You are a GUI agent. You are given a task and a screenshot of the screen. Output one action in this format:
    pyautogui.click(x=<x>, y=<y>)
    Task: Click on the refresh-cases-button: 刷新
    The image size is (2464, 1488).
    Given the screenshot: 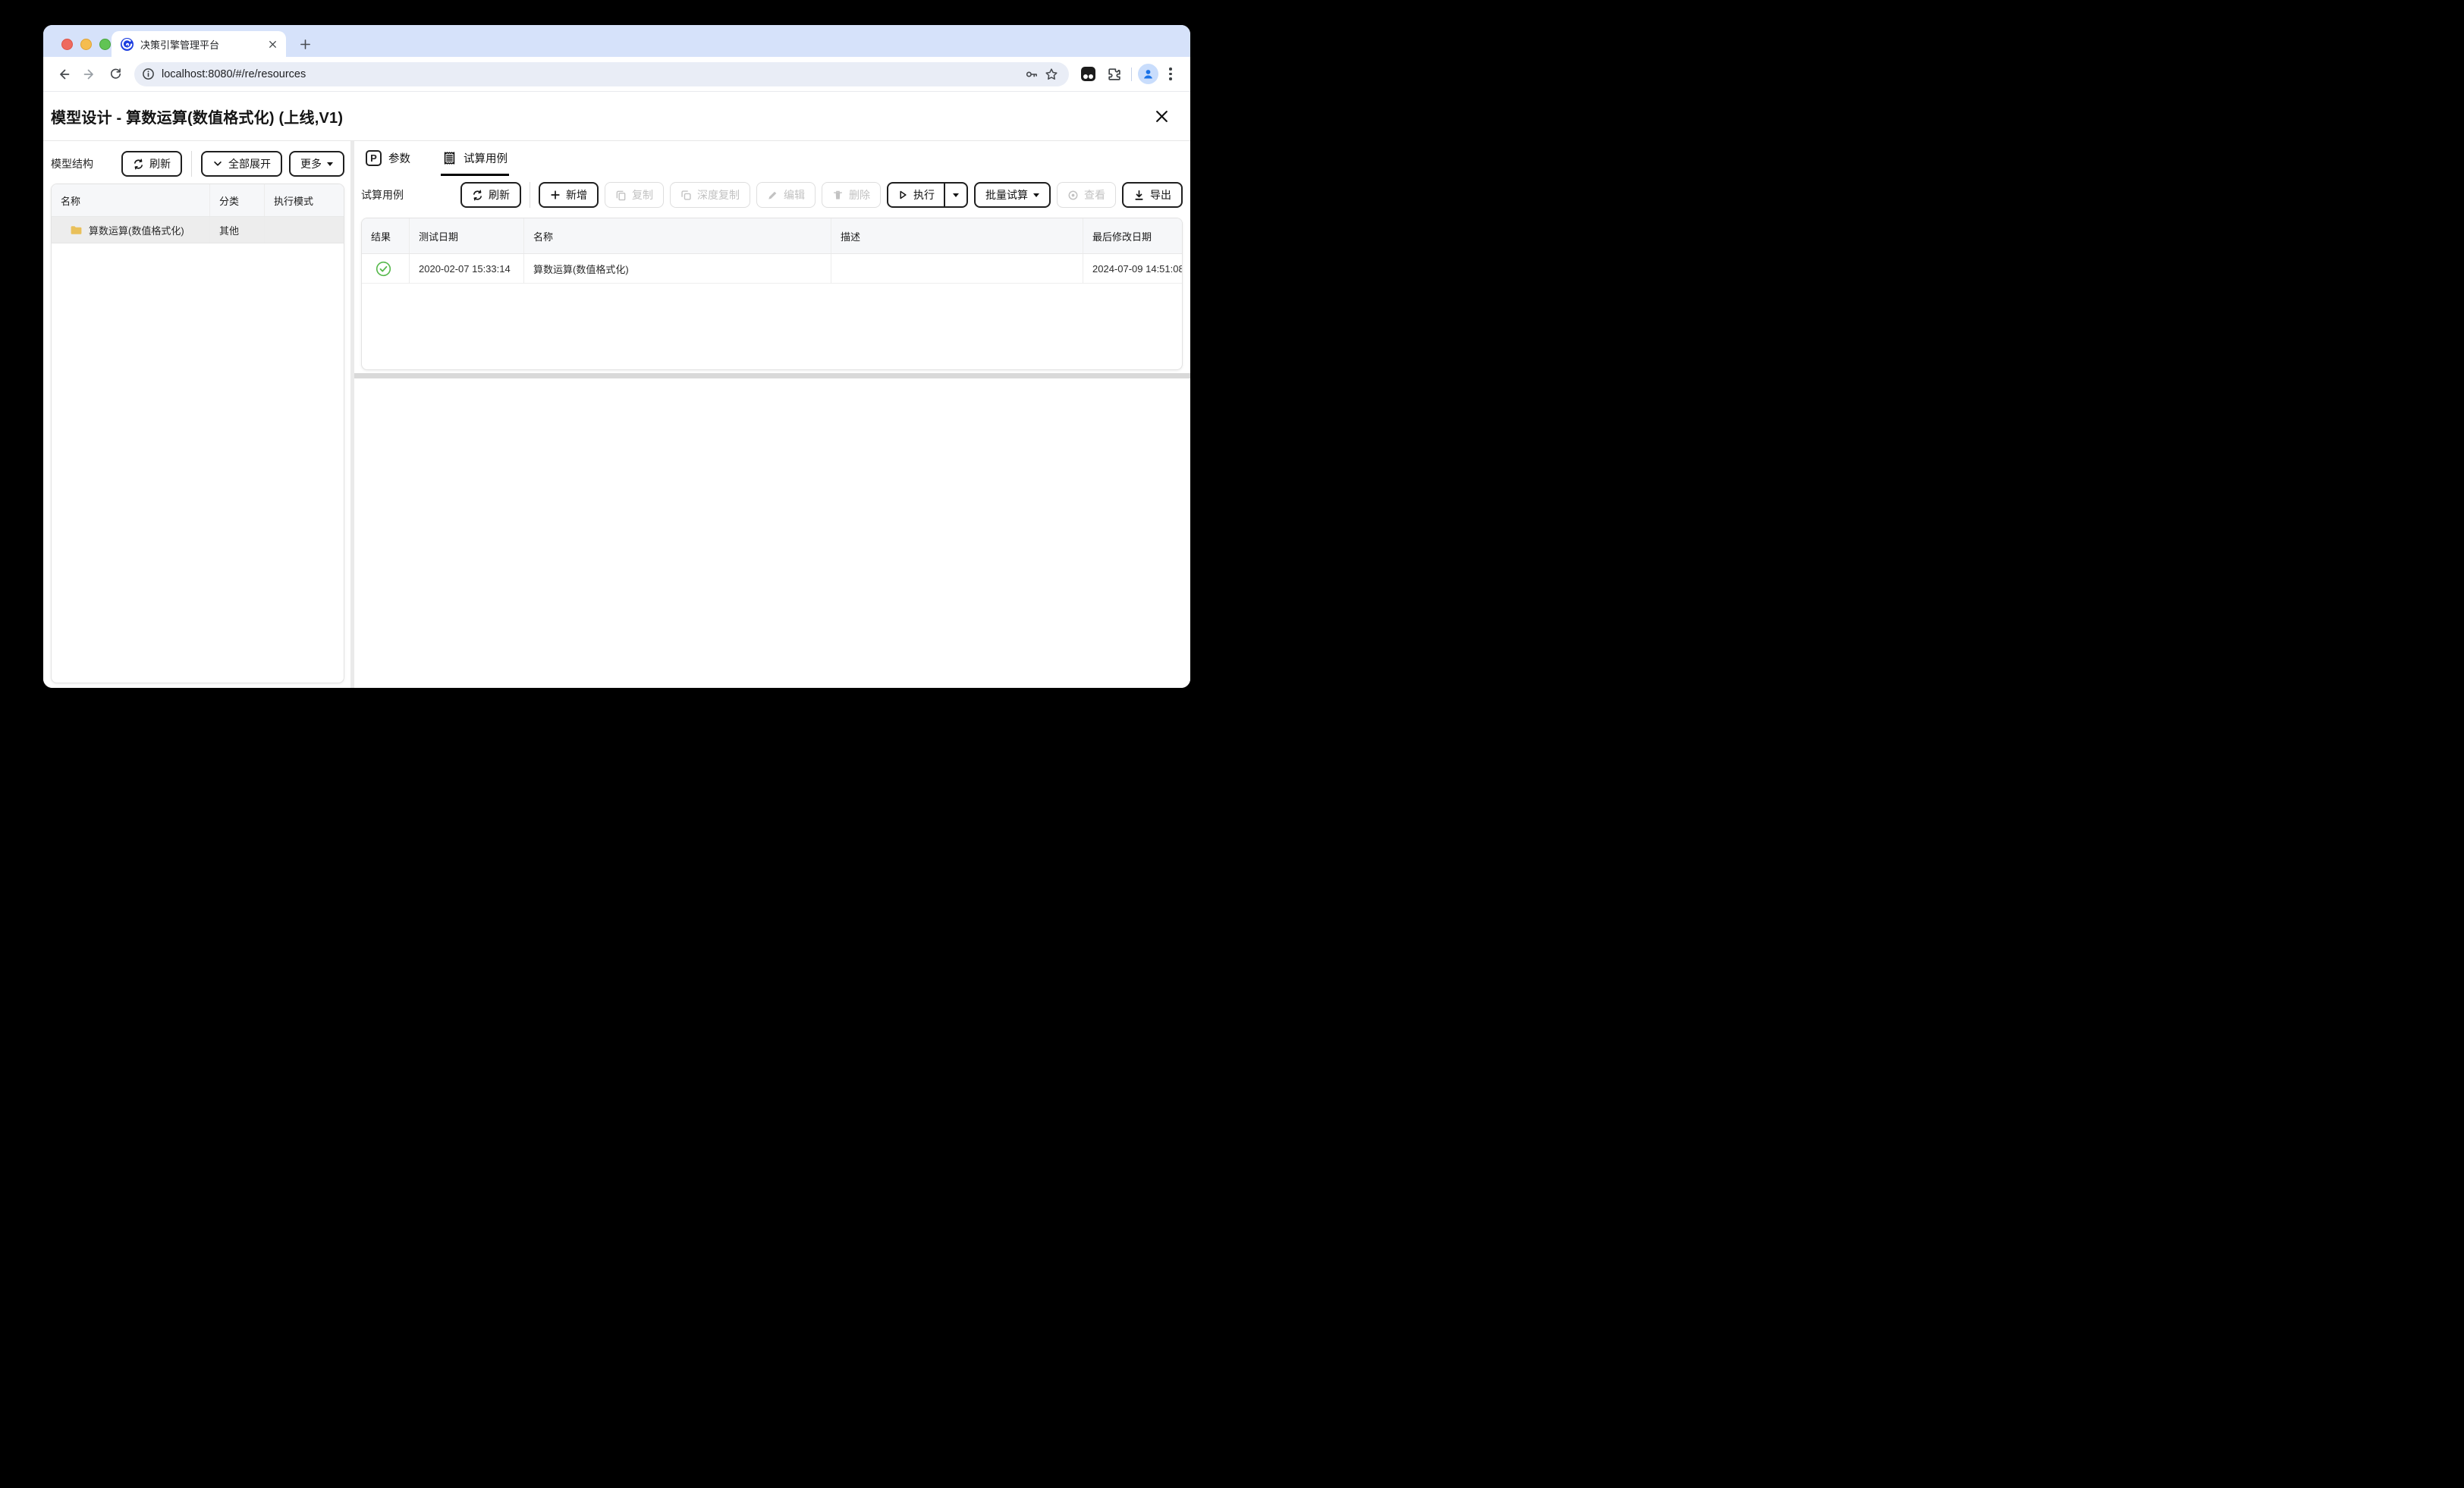 What is the action you would take?
    pyautogui.click(x=490, y=195)
    